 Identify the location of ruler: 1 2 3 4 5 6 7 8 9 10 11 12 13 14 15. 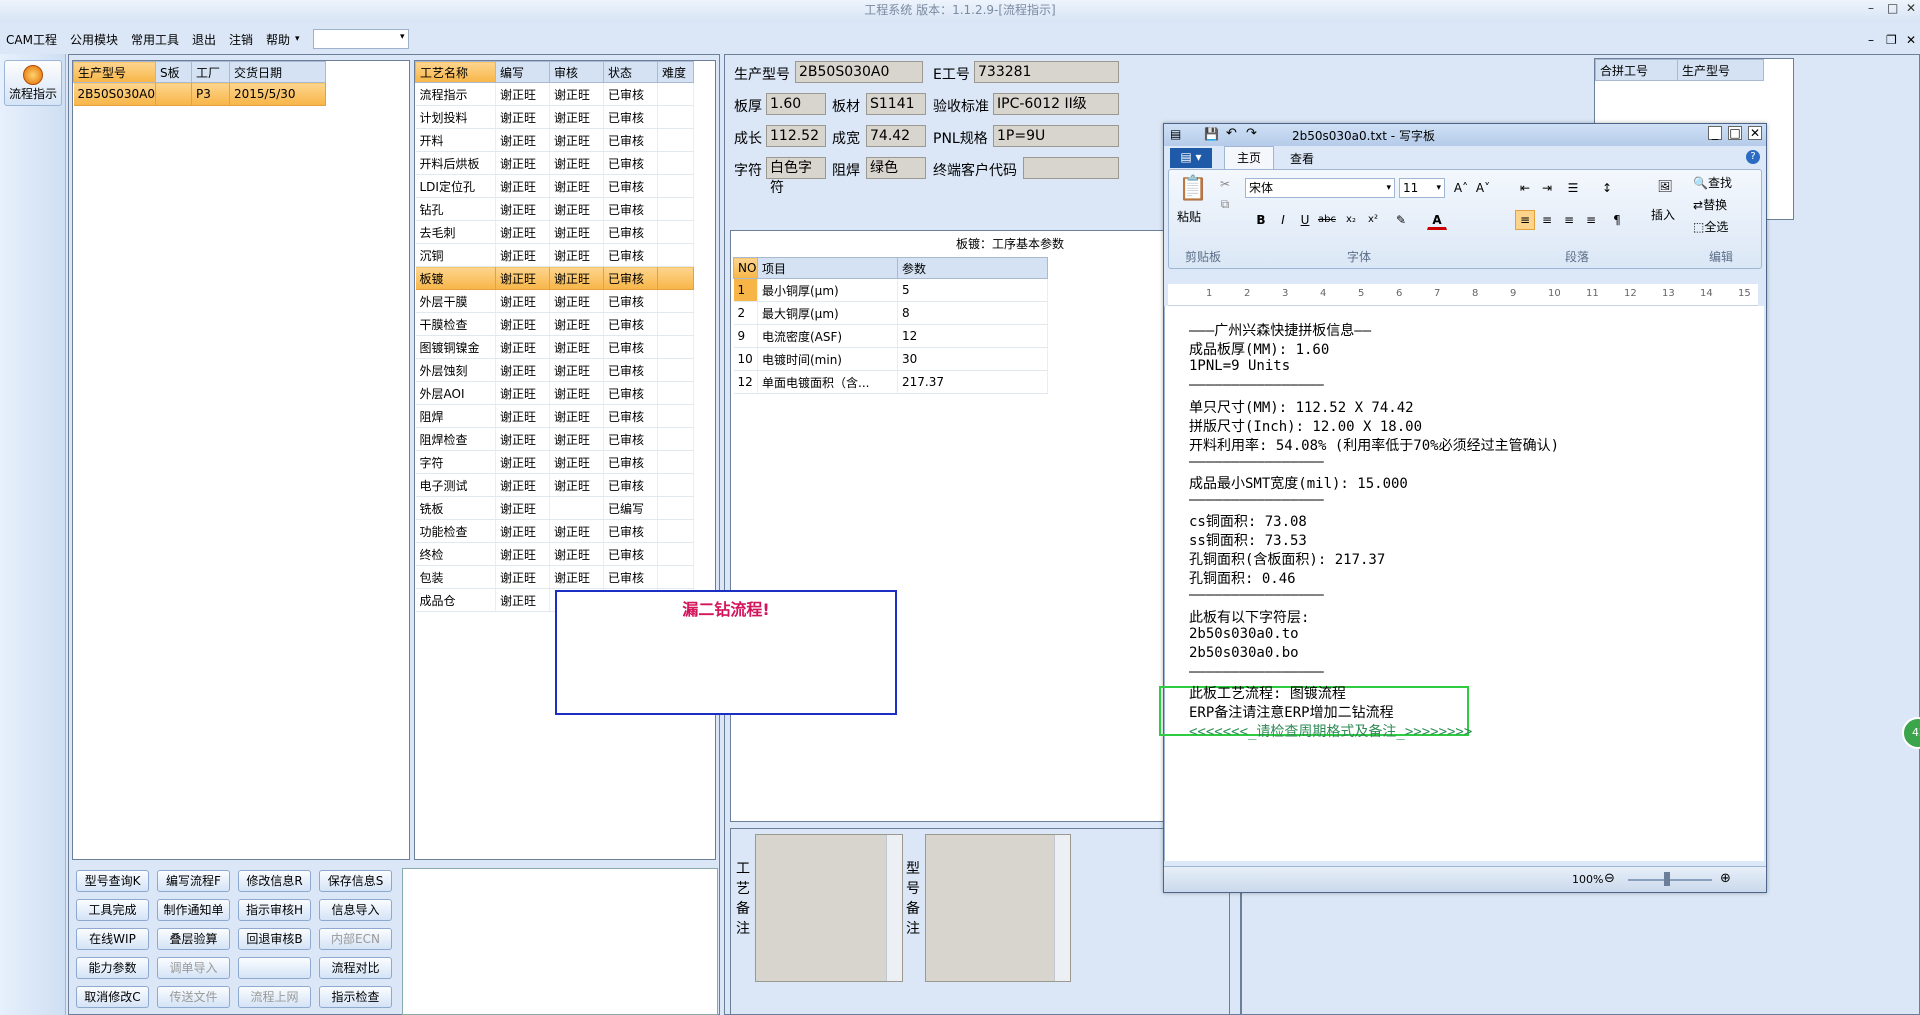
(1463, 295).